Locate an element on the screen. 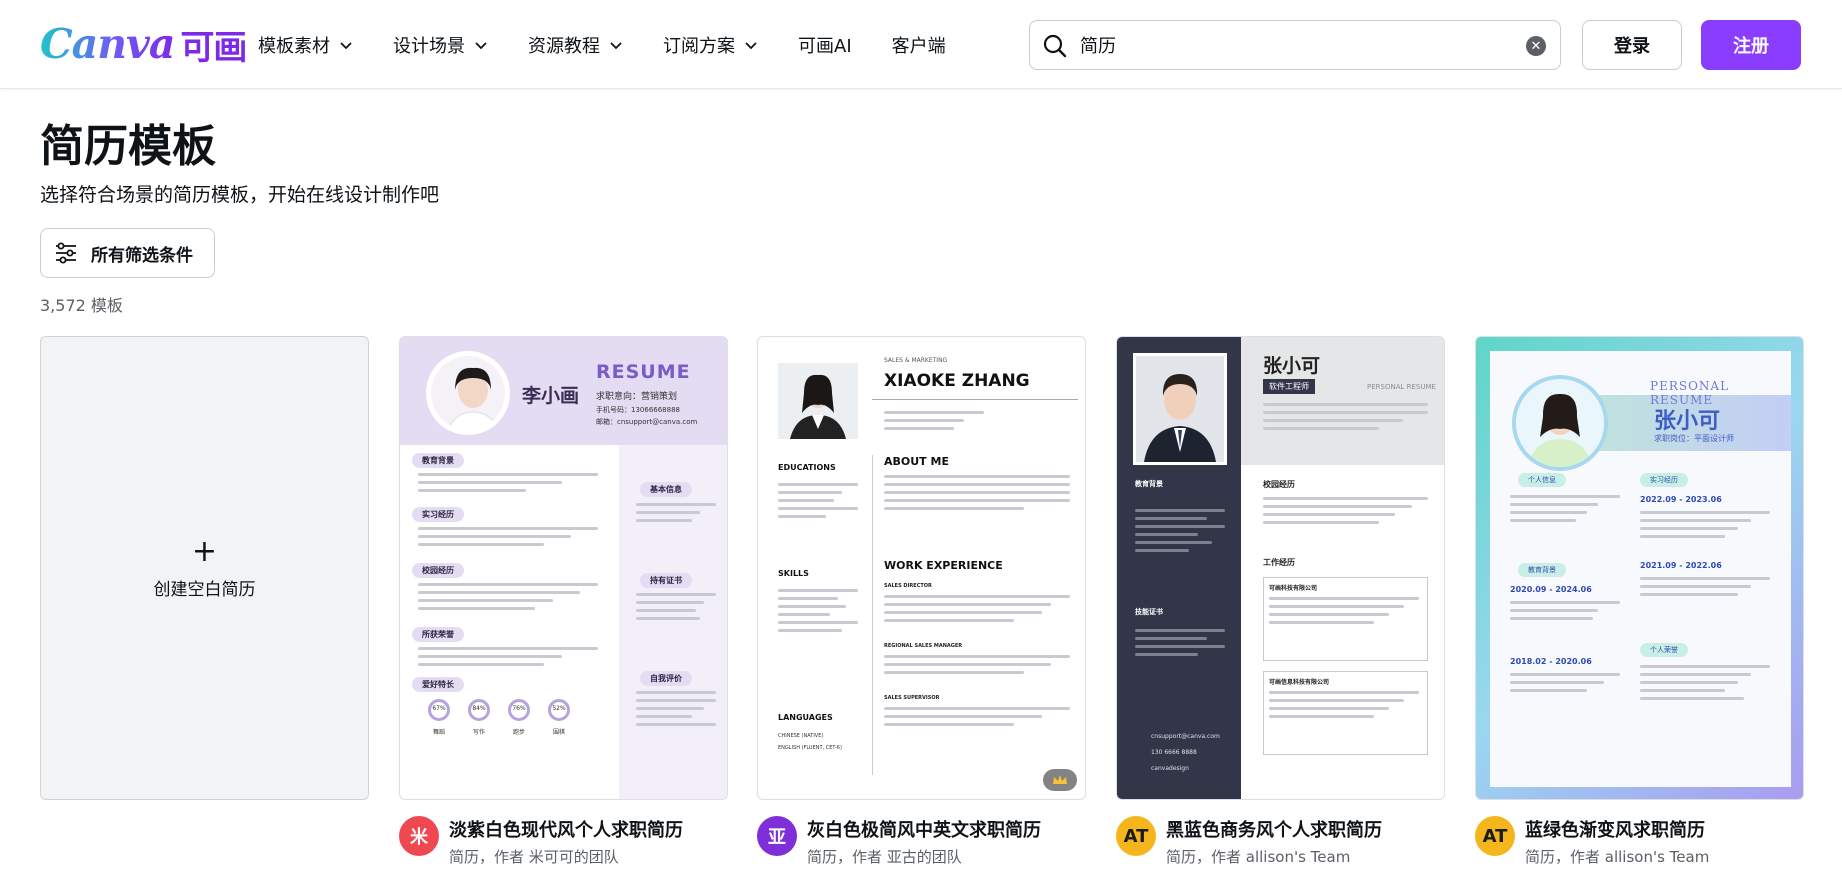  nav-ai: 可画AI is located at coordinates (825, 45).